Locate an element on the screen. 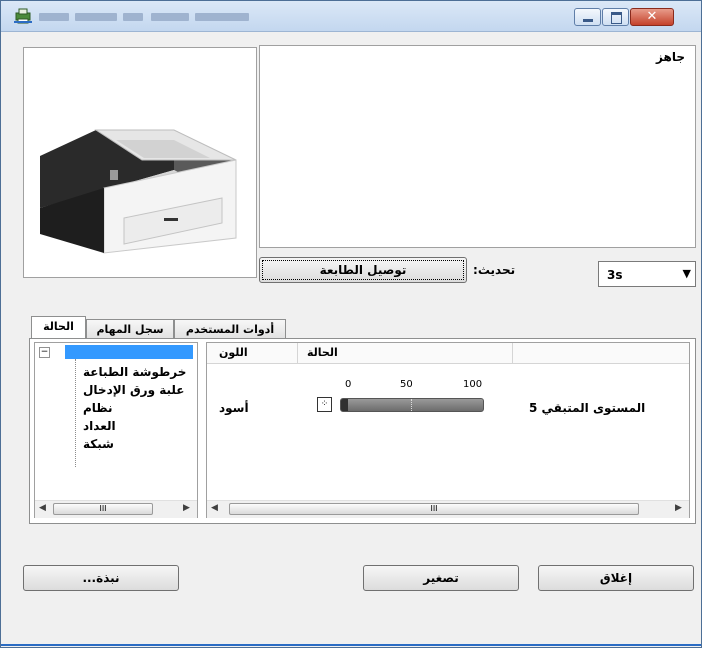 The width and height of the screenshot is (702, 648). close-icon: ✕ is located at coordinates (652, 16).